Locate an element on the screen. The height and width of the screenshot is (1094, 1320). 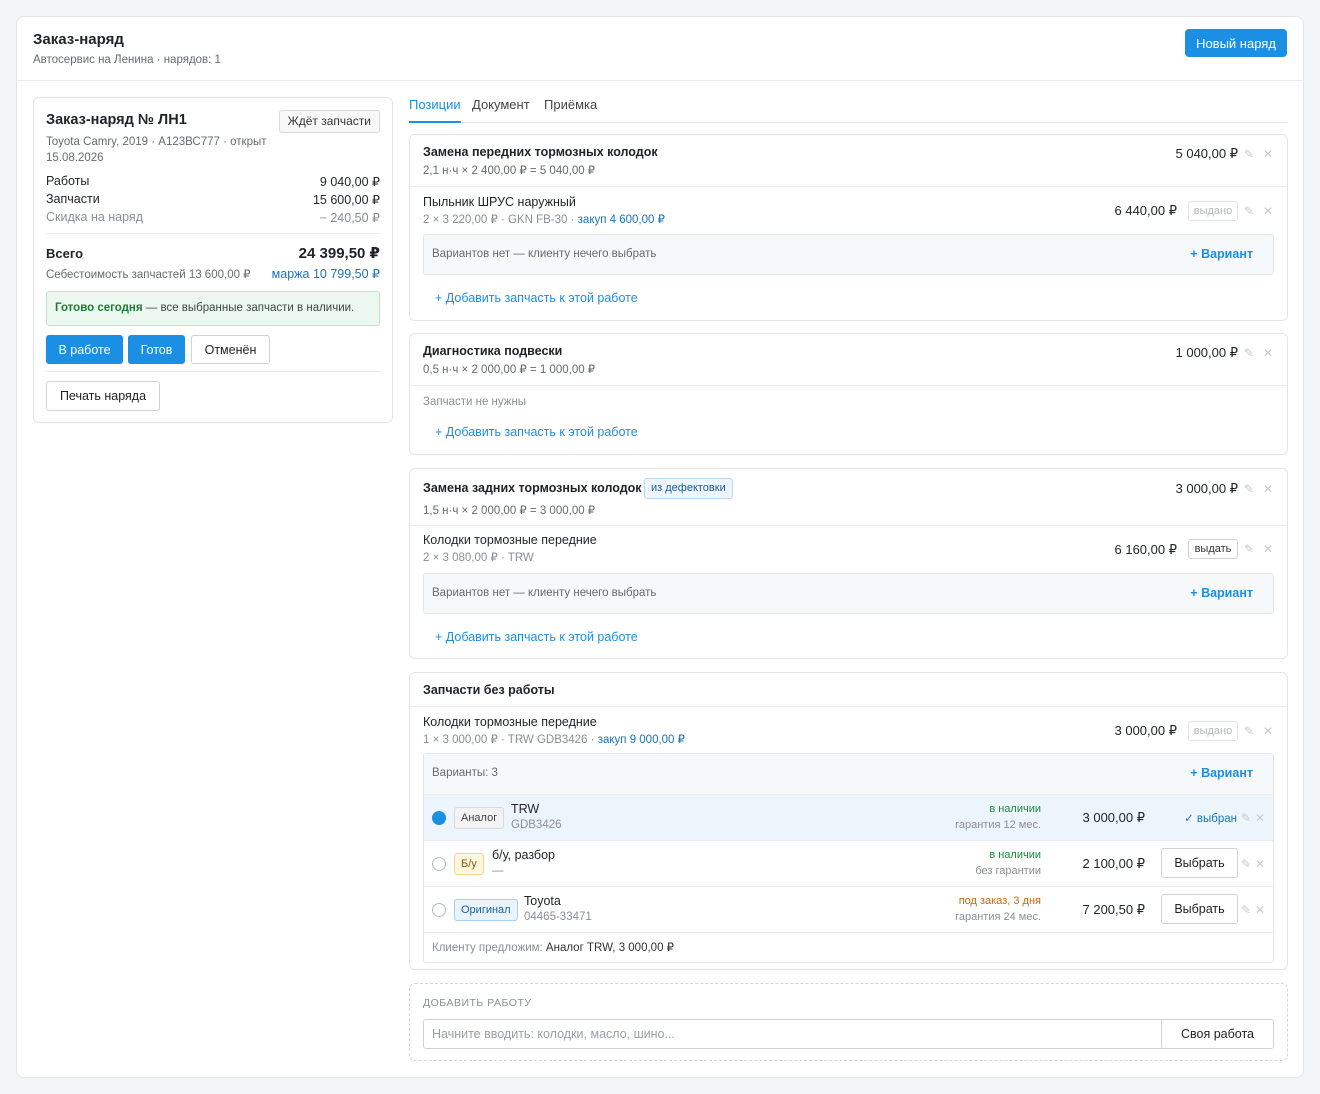
print-order-button: Печать наряда is located at coordinates (103, 396).